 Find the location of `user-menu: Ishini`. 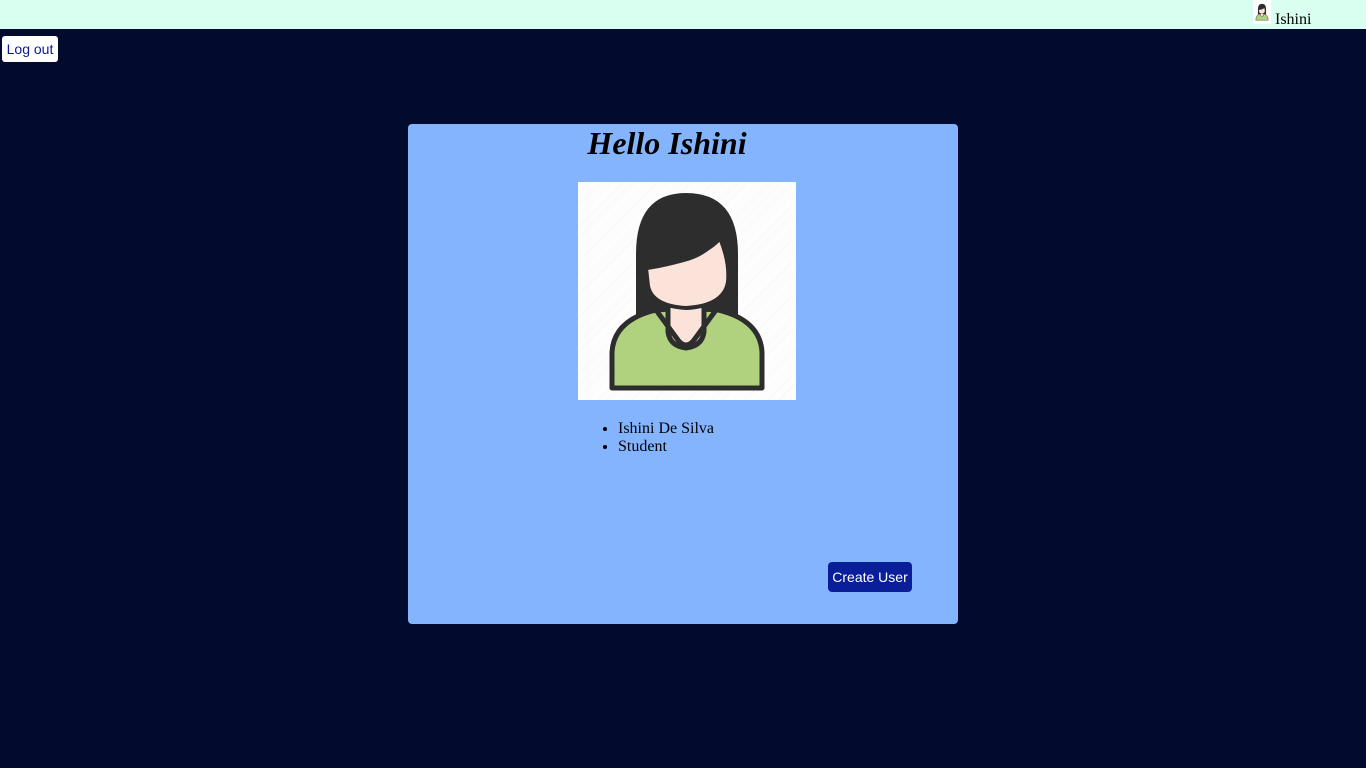

user-menu: Ishini is located at coordinates (1282, 14).